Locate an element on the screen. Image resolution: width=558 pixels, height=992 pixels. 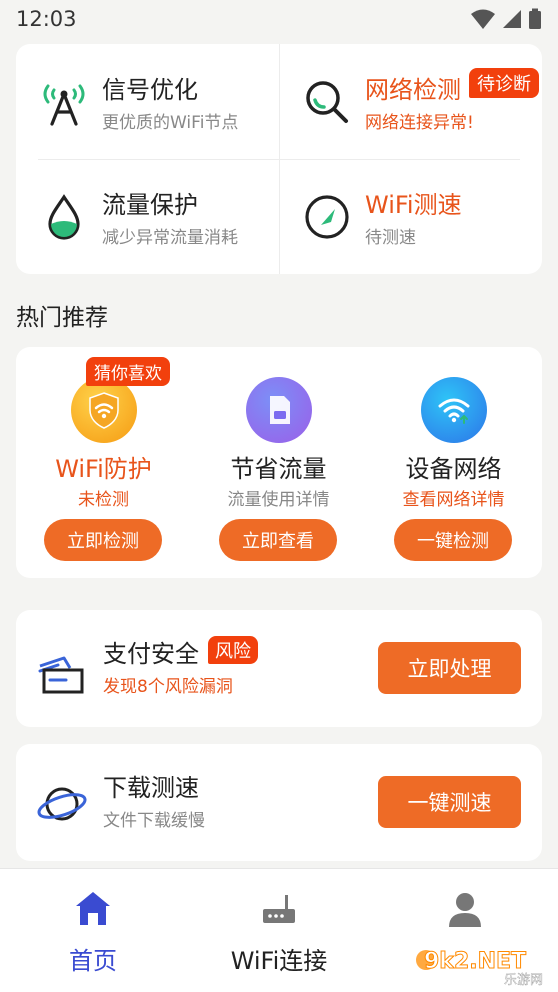
svg-text: 乐游网 is located at coordinates (523, 979).